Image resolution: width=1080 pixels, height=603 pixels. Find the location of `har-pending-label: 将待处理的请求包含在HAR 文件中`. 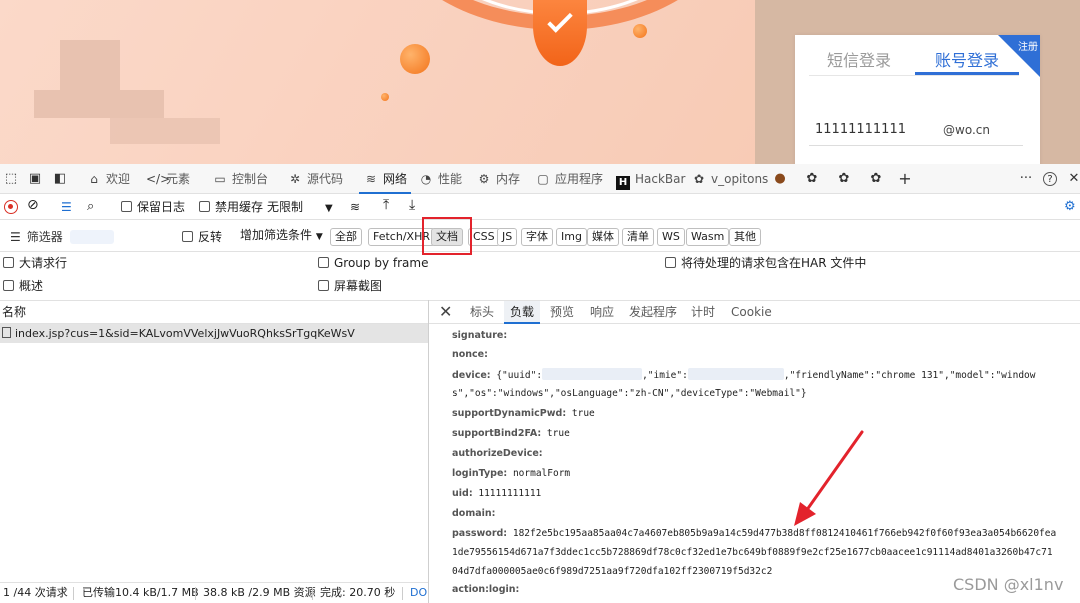

har-pending-label: 将待处理的请求包含在HAR 文件中 is located at coordinates (774, 263).